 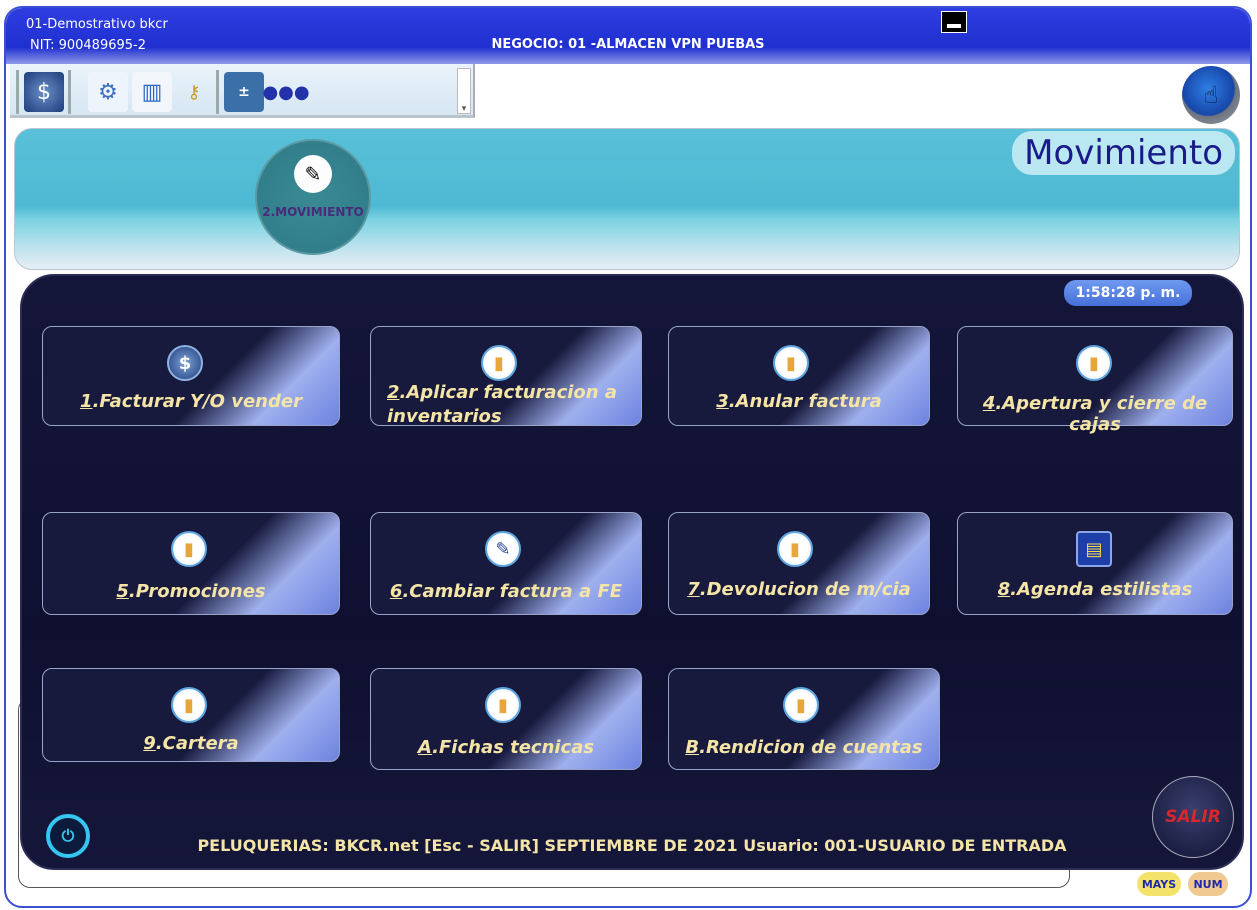 What do you see at coordinates (722, 401) in the screenshot?
I see `tile-shortcut: 3` at bounding box center [722, 401].